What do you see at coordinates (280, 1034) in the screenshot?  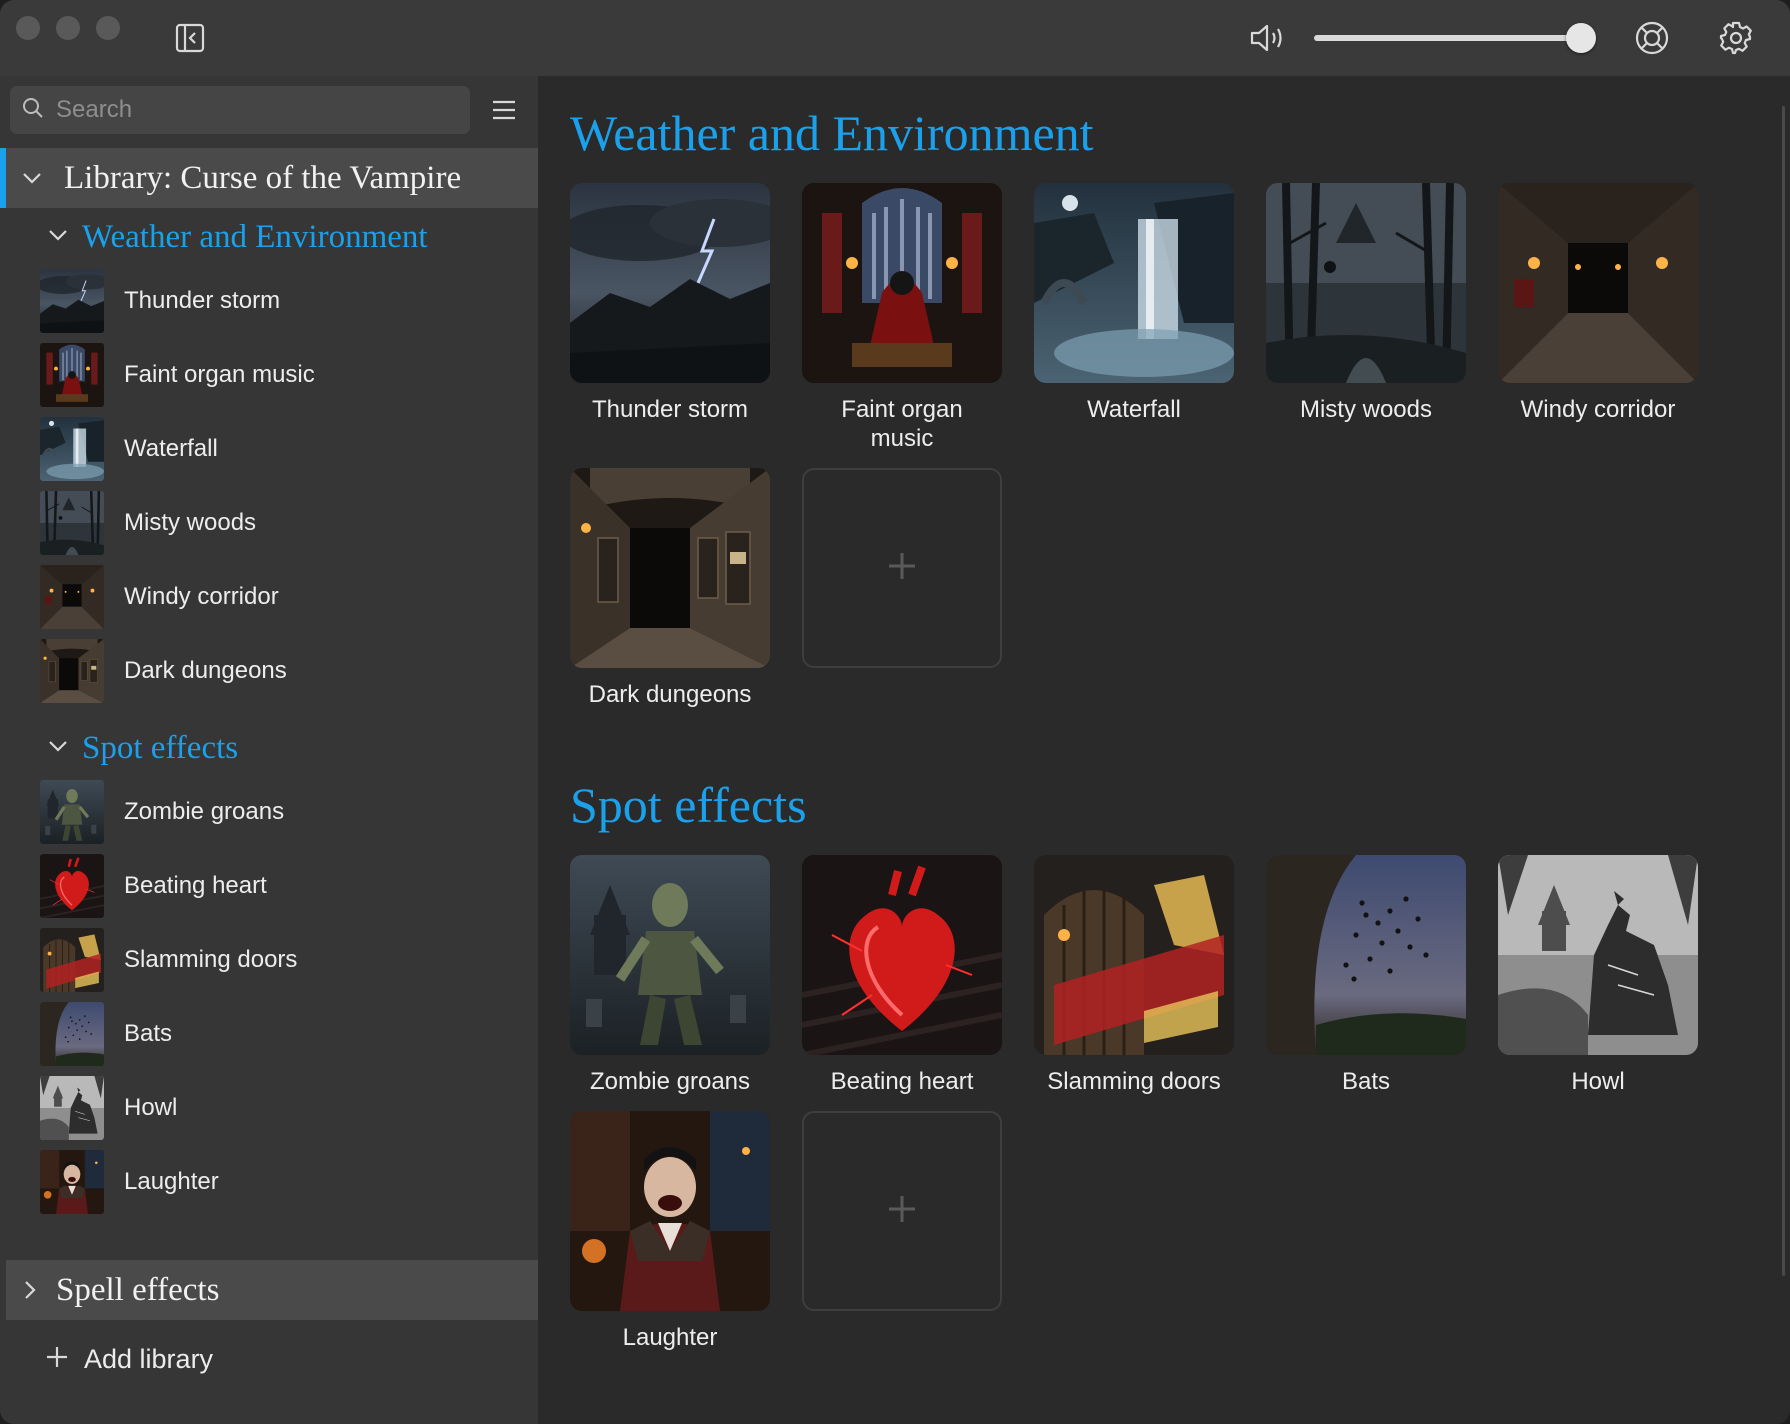 I see `sidebar-item-bats: Bats` at bounding box center [280, 1034].